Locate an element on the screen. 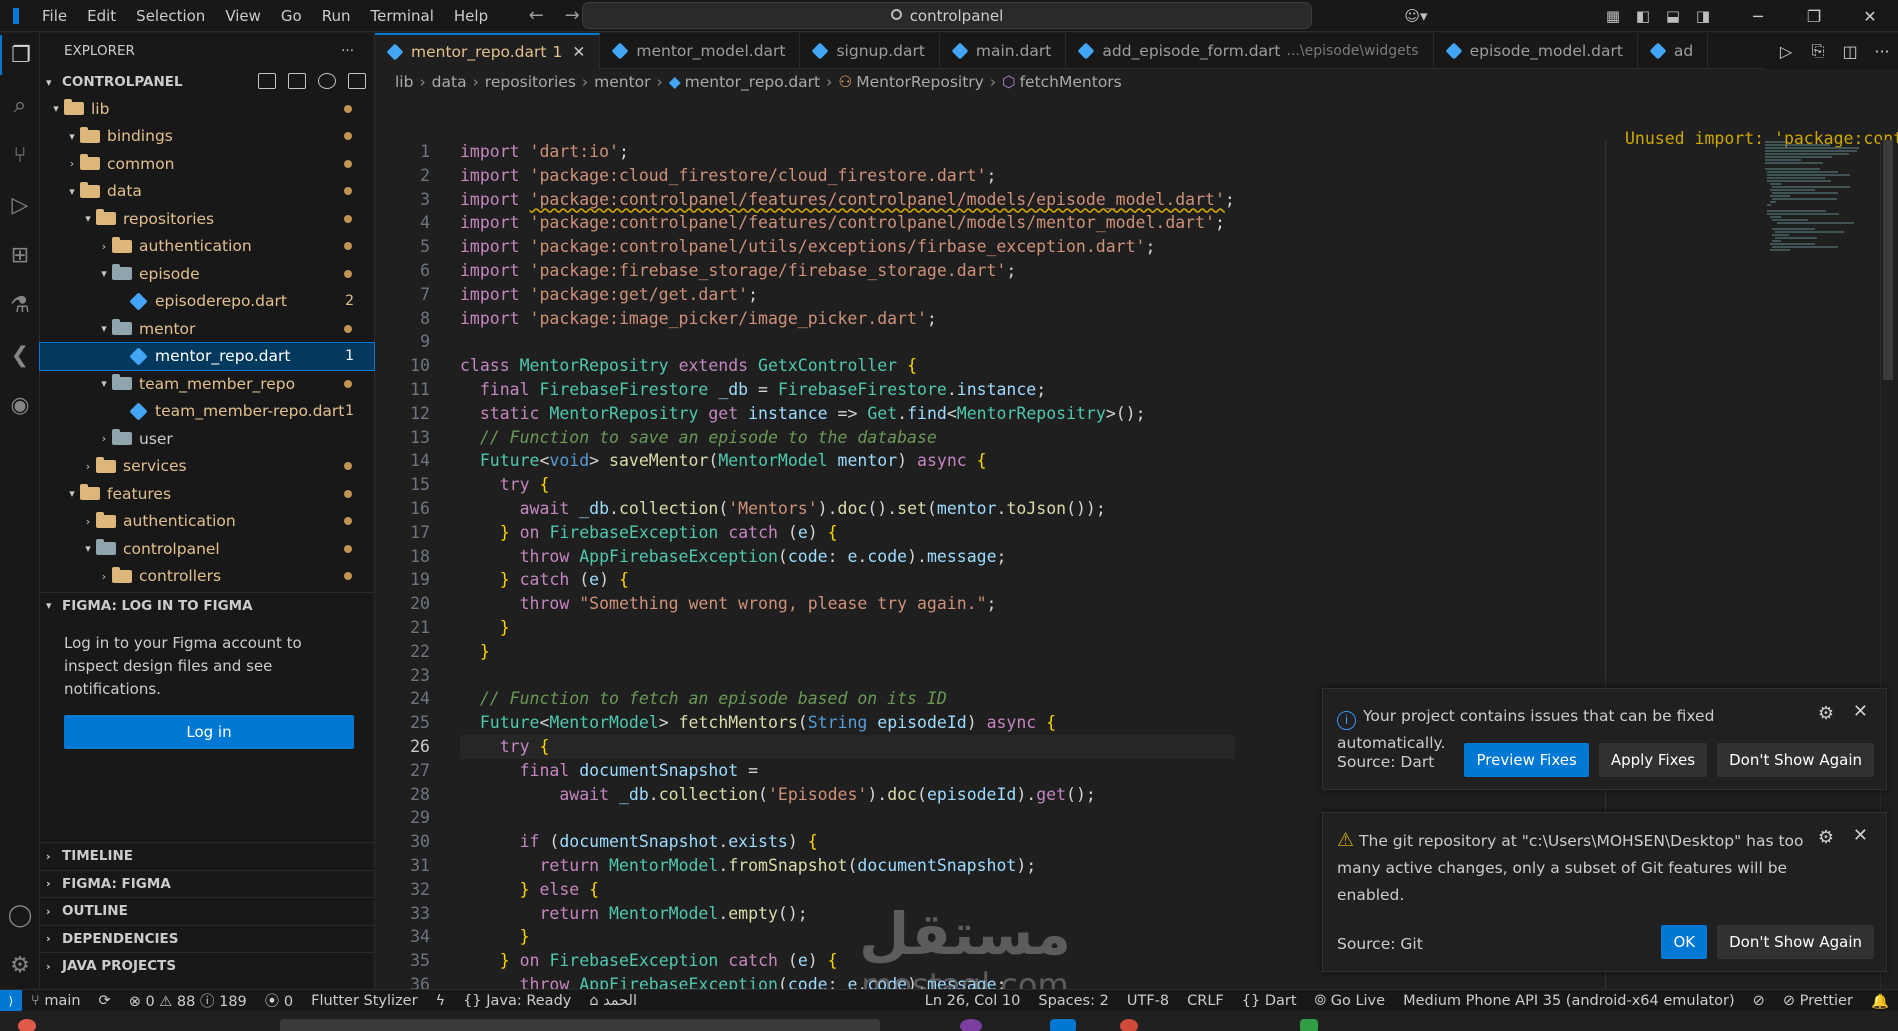 This screenshot has height=1031, width=1898. tree-folder: › services is located at coordinates (207, 467).